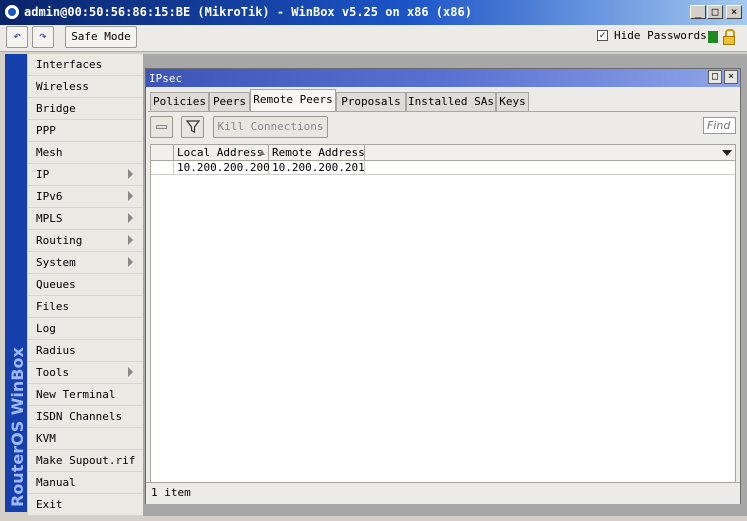 This screenshot has width=747, height=521. What do you see at coordinates (715, 12) in the screenshot?
I see `maximize-button: □` at bounding box center [715, 12].